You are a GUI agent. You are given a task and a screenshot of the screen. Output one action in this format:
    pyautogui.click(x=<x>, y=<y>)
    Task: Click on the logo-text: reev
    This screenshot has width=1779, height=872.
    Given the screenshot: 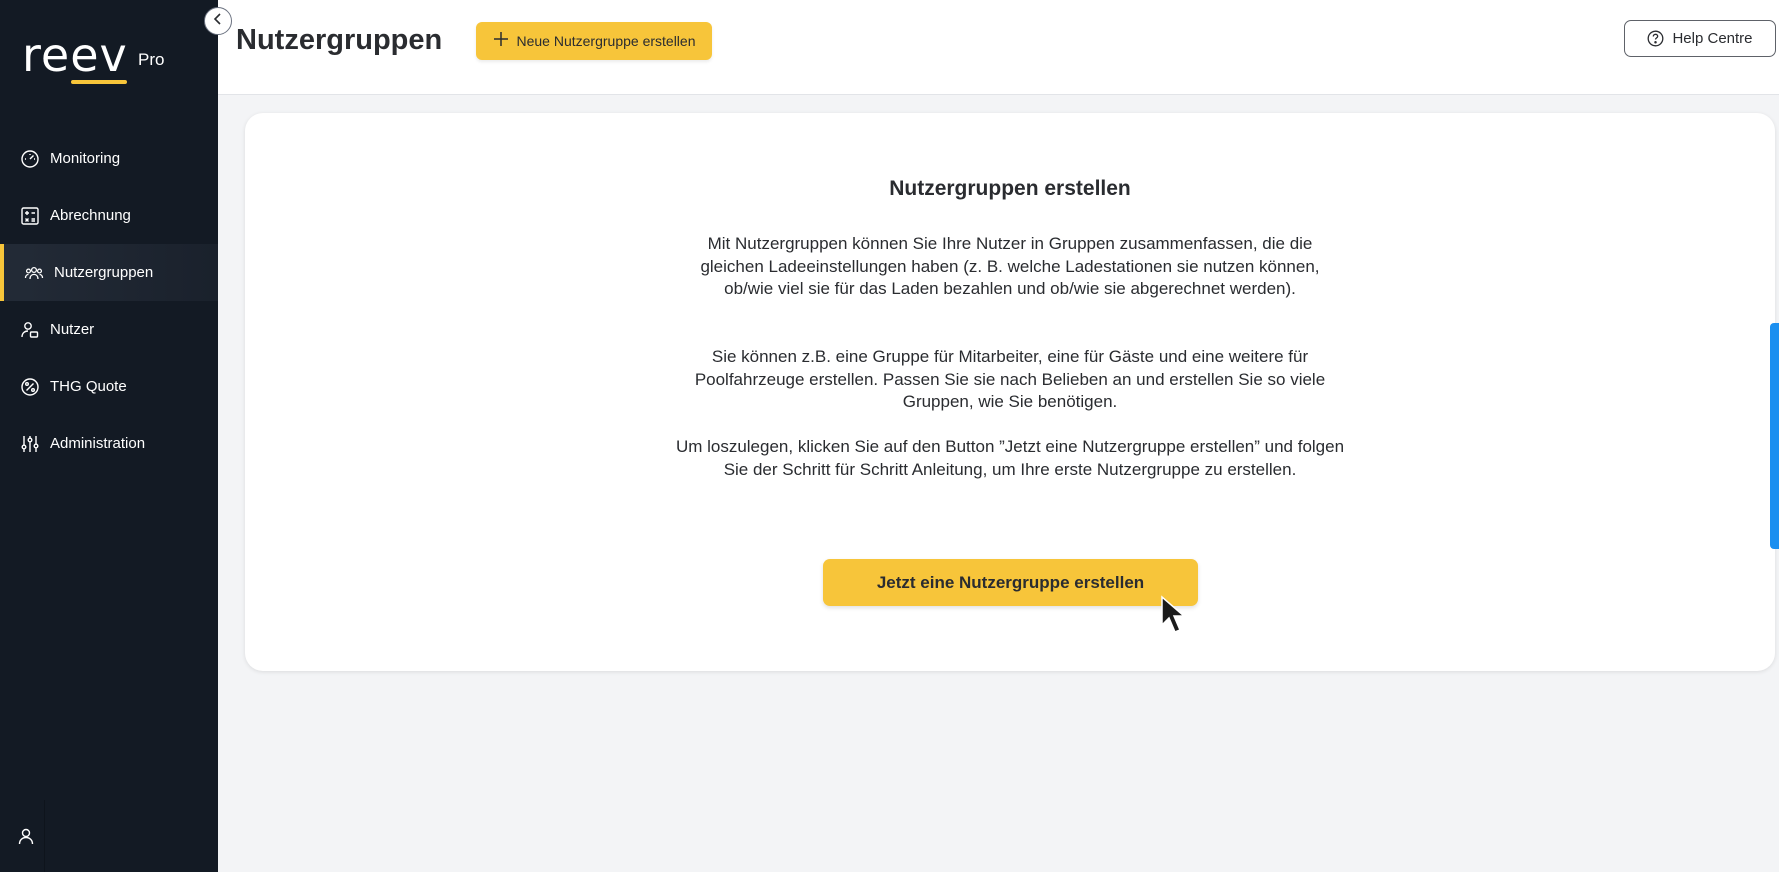 What is the action you would take?
    pyautogui.click(x=75, y=55)
    